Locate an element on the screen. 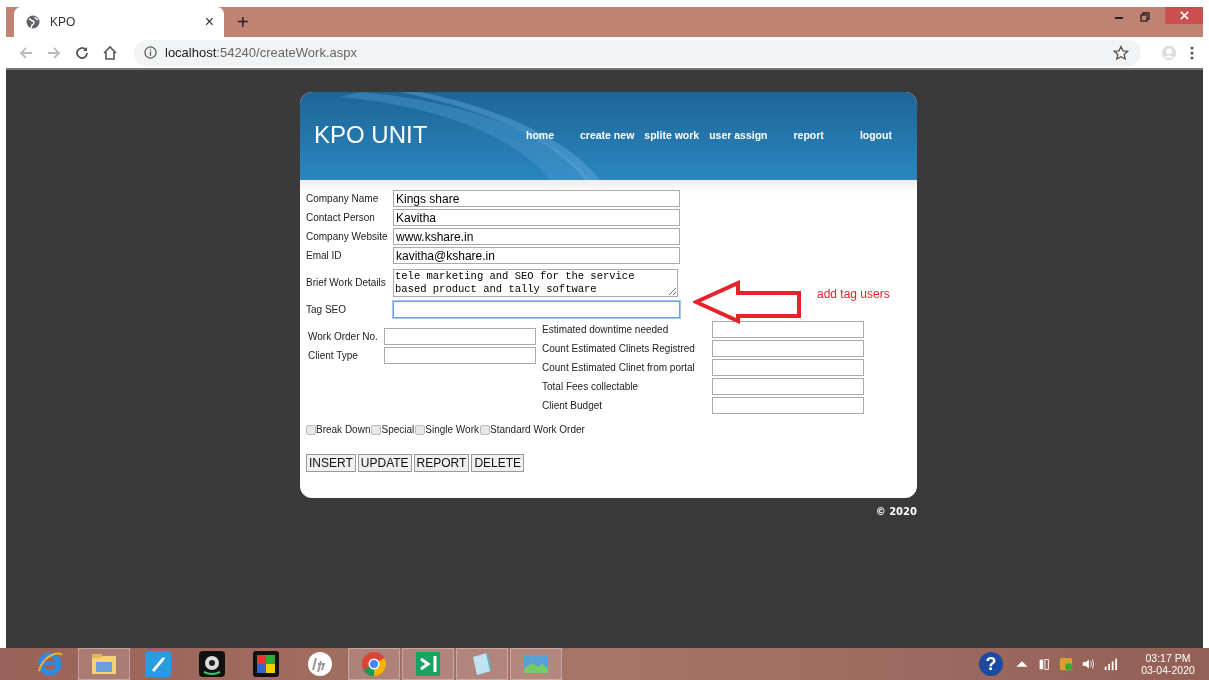 This screenshot has height=680, width=1209. checkbox-label: Standard Work Order is located at coordinates (537, 429).